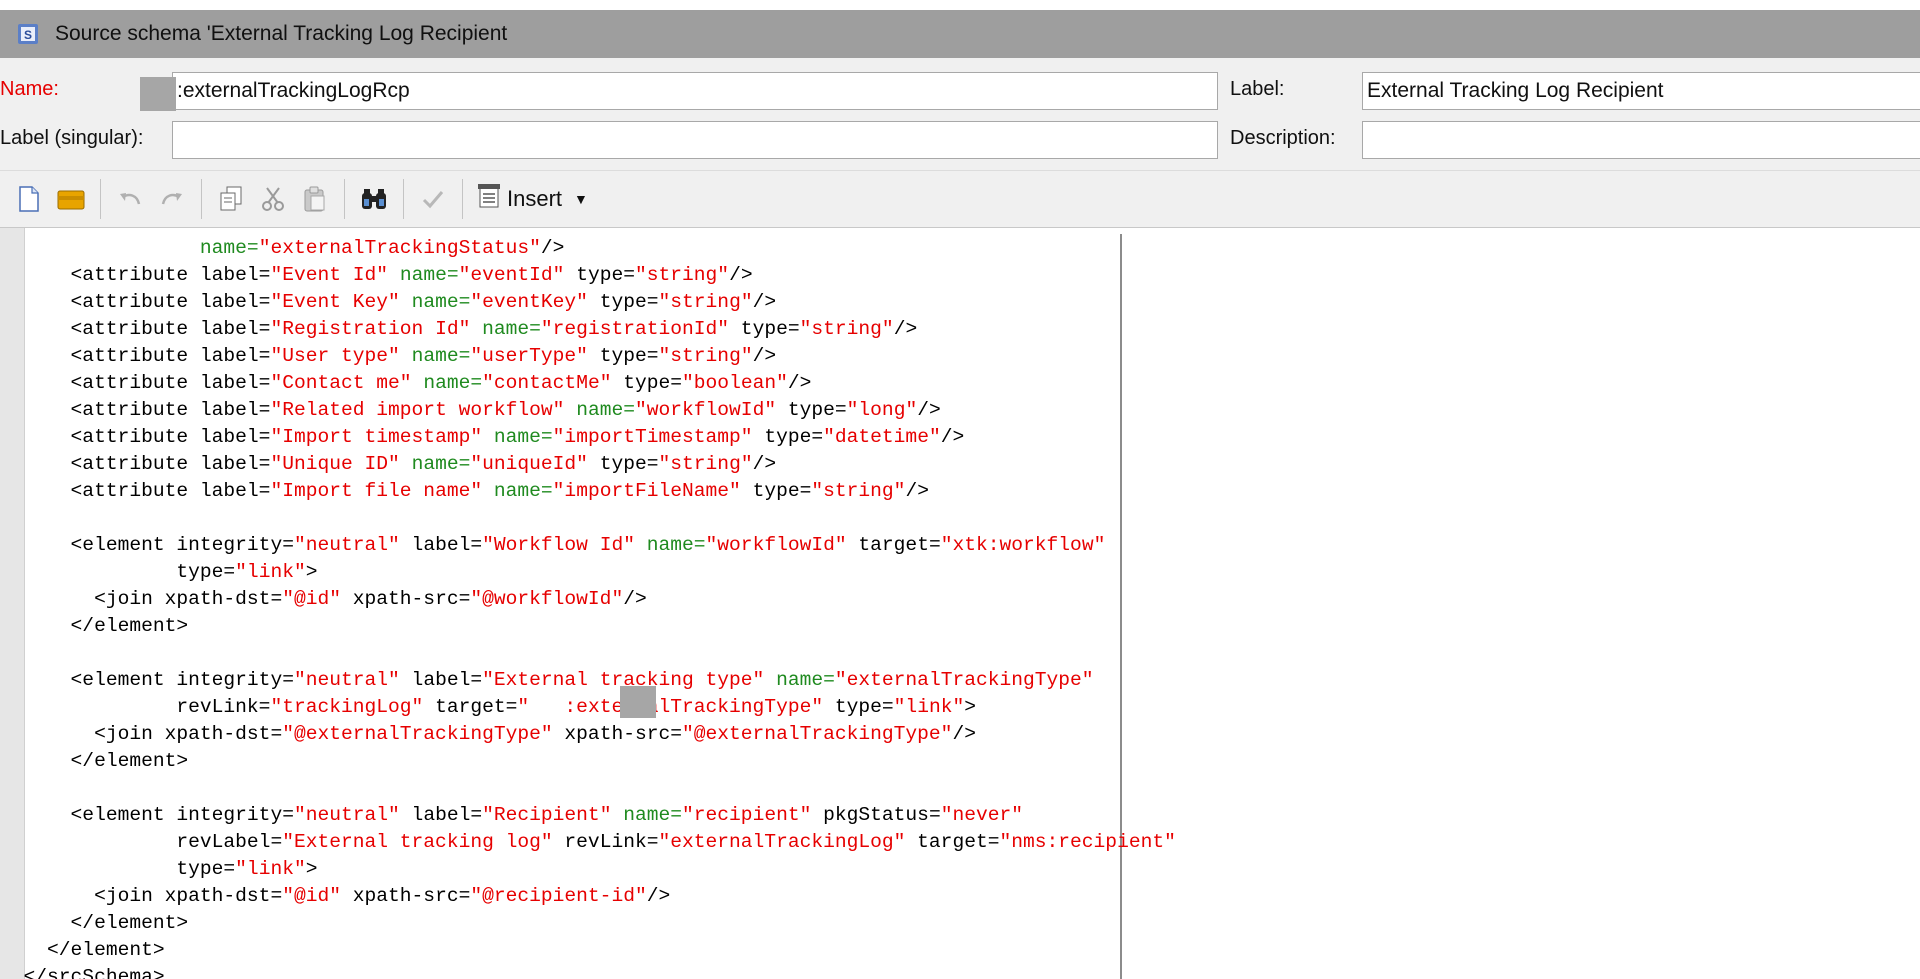  I want to click on code-token: "Event Id", so click(329, 275).